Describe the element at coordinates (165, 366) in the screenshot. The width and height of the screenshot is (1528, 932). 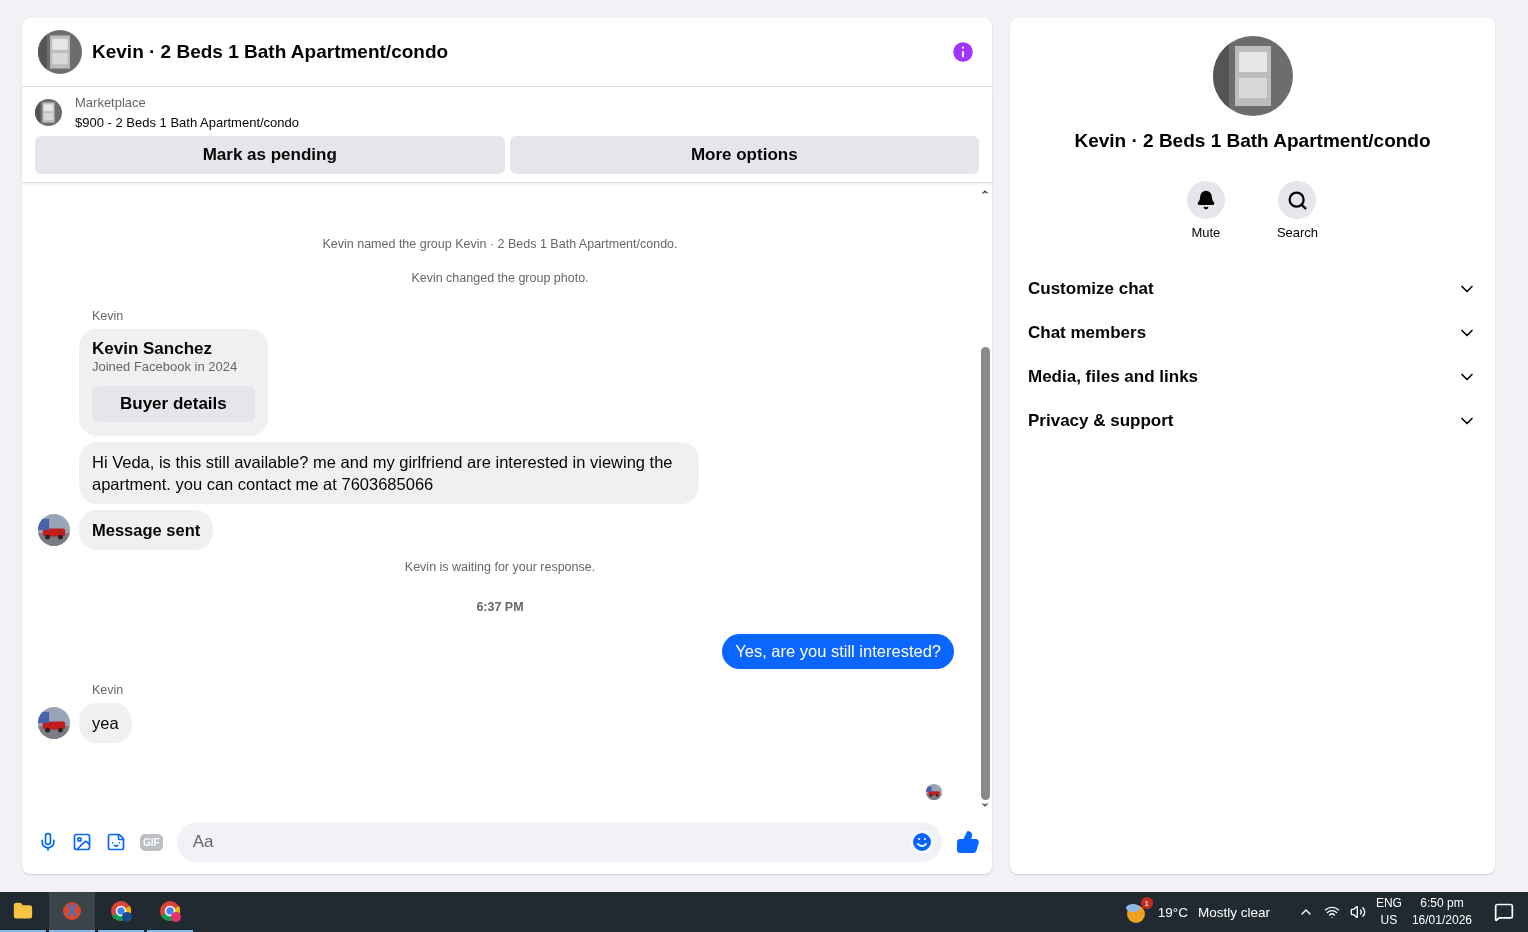
I see `buyer-joined: Joined Facebook in 2024` at that location.